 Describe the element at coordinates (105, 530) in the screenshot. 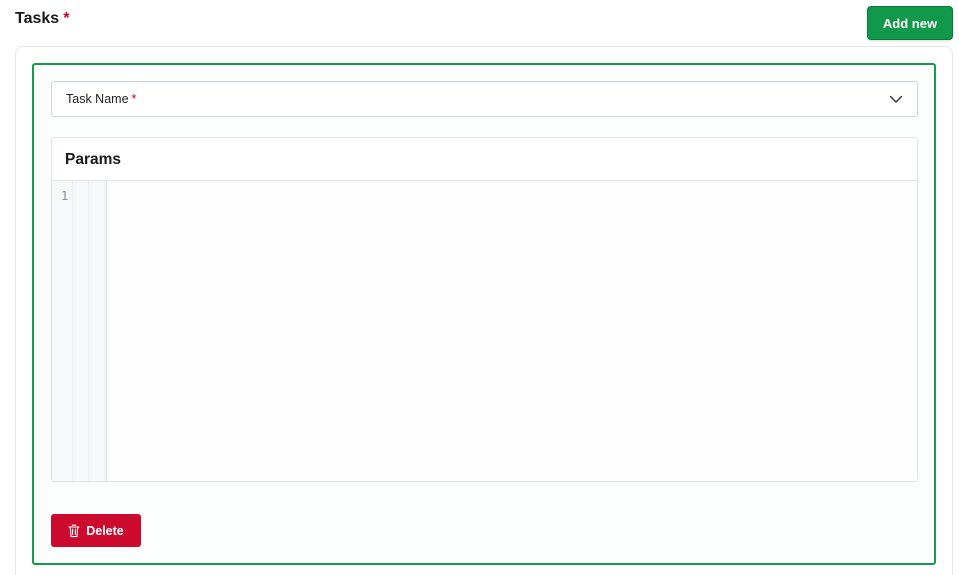

I see `delete-label: Delete` at that location.